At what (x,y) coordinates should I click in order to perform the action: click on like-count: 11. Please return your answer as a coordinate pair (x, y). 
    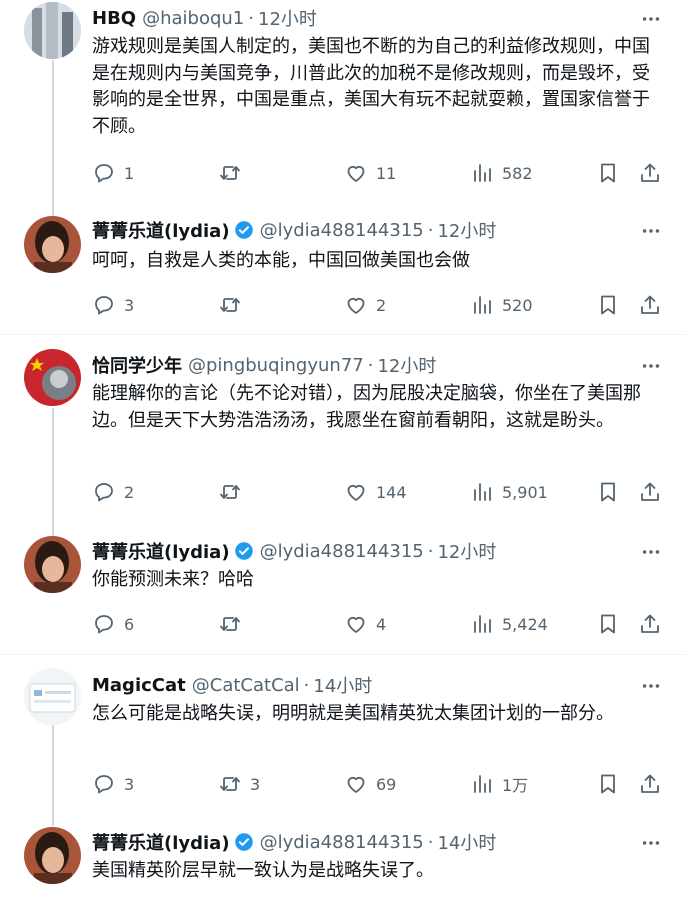
    Looking at the image, I should click on (386, 173).